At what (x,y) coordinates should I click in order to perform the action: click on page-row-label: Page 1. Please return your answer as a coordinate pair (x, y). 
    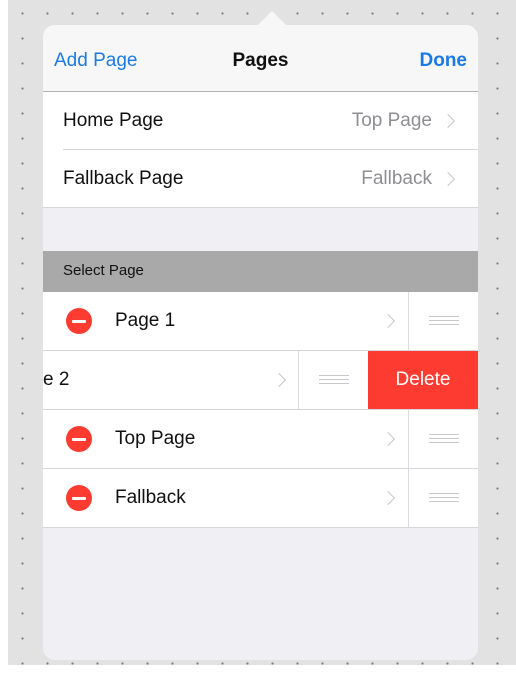
    Looking at the image, I should click on (145, 320).